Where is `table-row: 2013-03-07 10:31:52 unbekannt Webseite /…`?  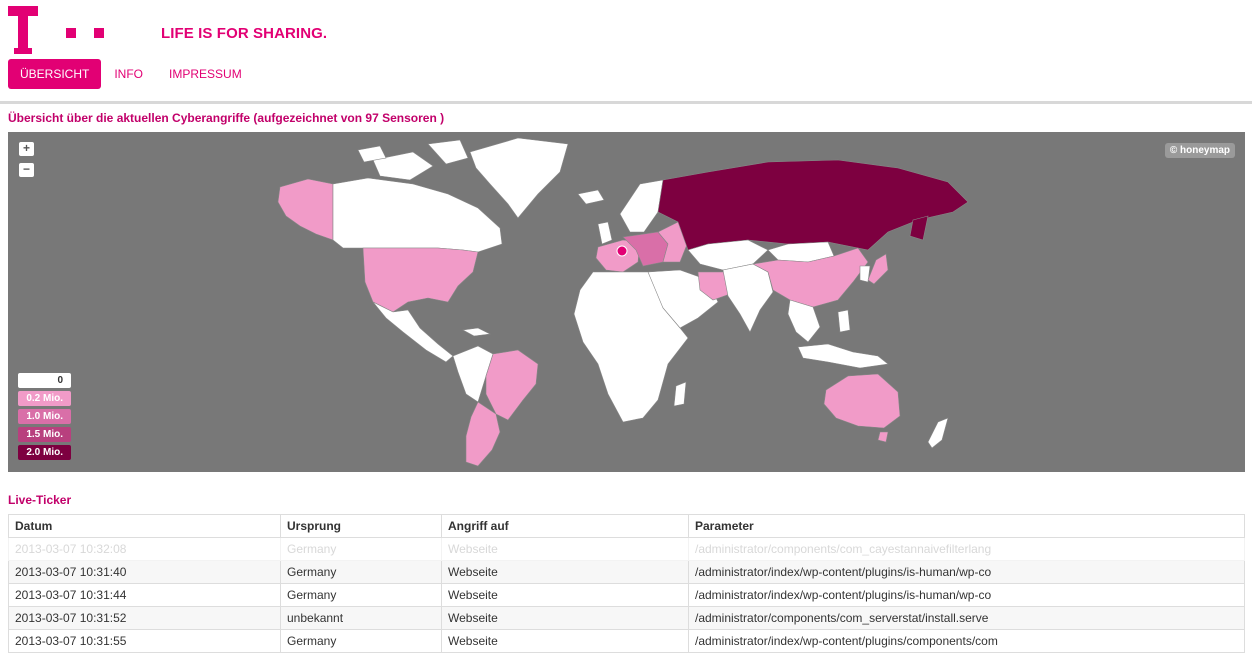
table-row: 2013-03-07 10:31:52 unbekannt Webseite /… is located at coordinates (626, 618).